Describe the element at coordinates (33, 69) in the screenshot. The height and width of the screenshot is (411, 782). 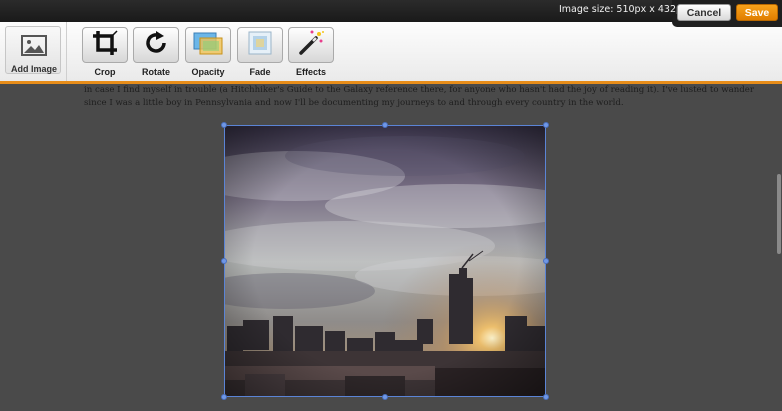
I see `add-image-label: Add Image` at that location.